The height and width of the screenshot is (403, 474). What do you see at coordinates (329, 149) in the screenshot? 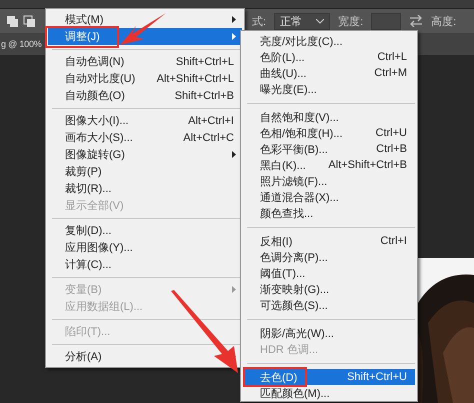
I see `menu-item: 色彩平衡(B)... Ctrl+B` at bounding box center [329, 149].